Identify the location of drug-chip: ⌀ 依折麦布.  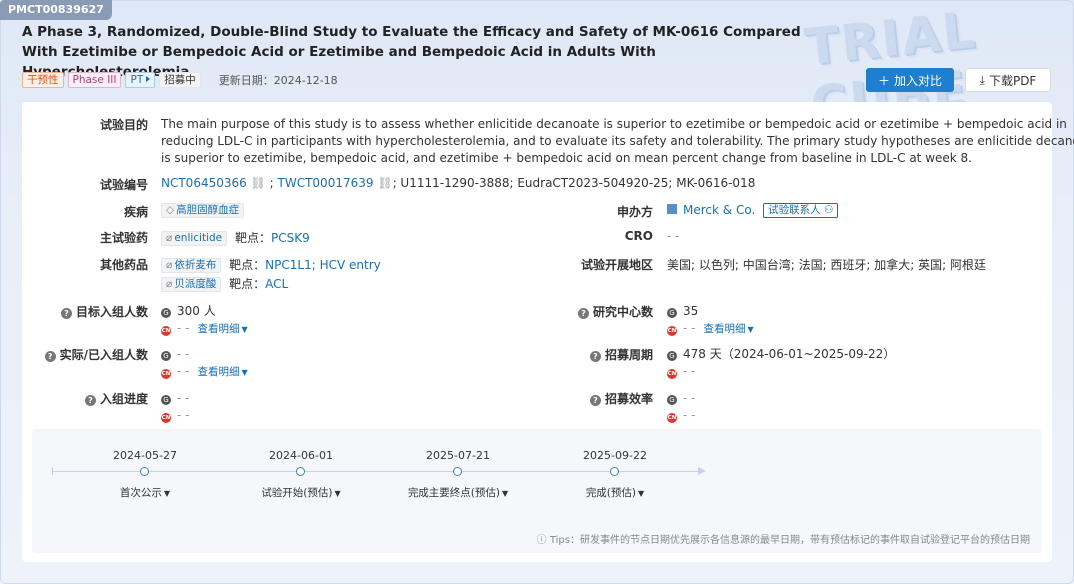
(191, 265).